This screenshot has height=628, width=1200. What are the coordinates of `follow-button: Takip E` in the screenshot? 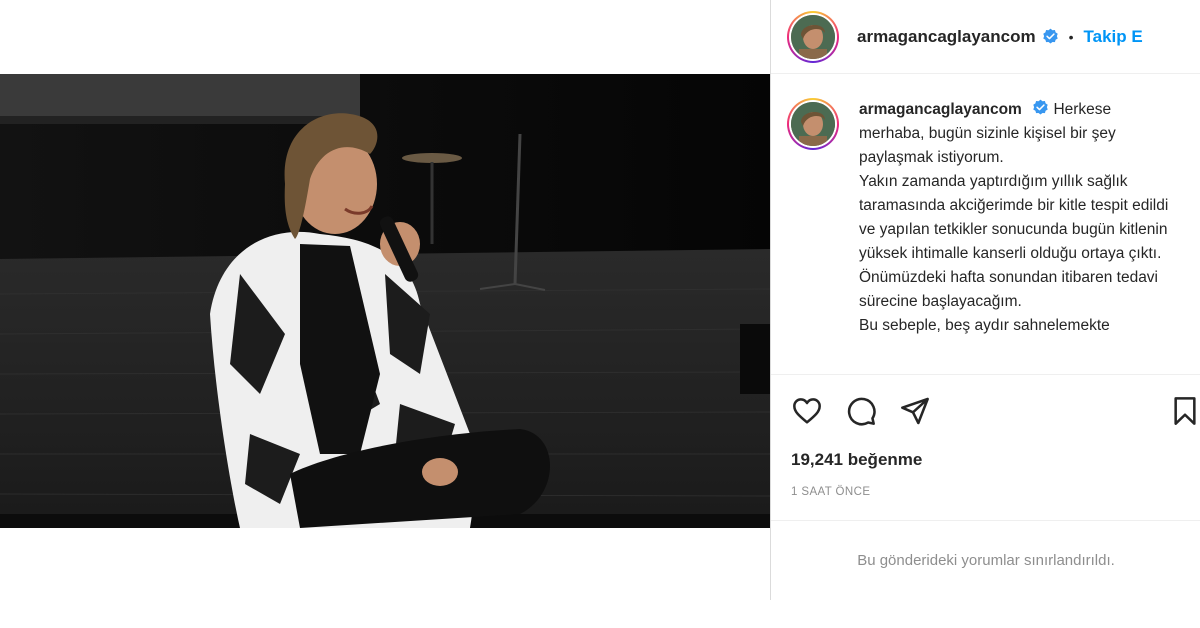 It's located at (1113, 37).